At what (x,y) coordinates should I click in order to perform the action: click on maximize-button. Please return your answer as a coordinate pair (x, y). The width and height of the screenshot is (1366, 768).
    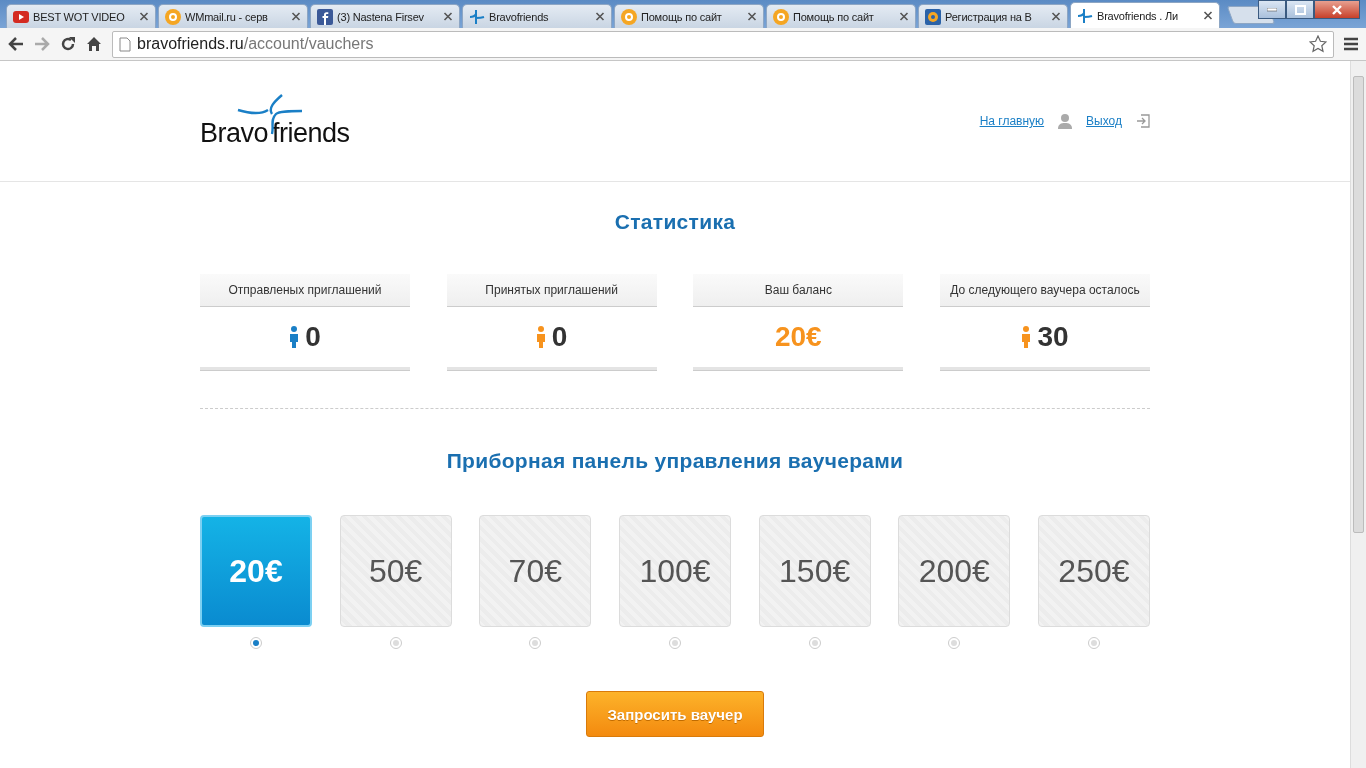
    Looking at the image, I should click on (1300, 9).